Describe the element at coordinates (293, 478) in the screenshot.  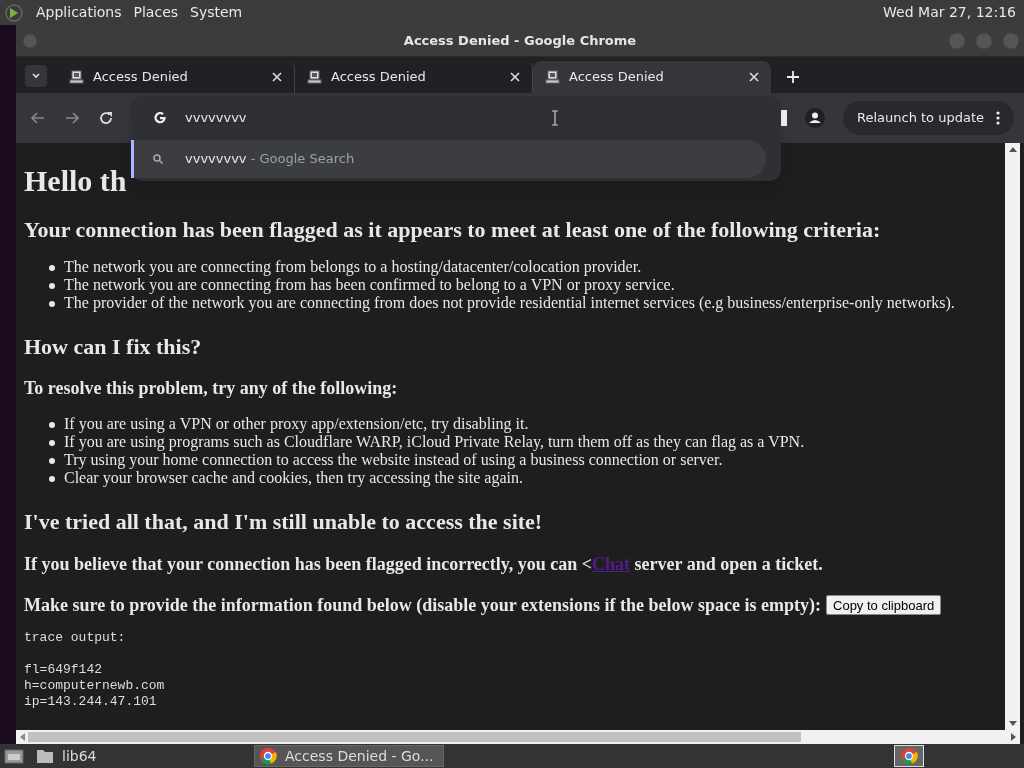
I see `list-item: Clear your browser cache and cookies, then try accessing the site again.` at that location.